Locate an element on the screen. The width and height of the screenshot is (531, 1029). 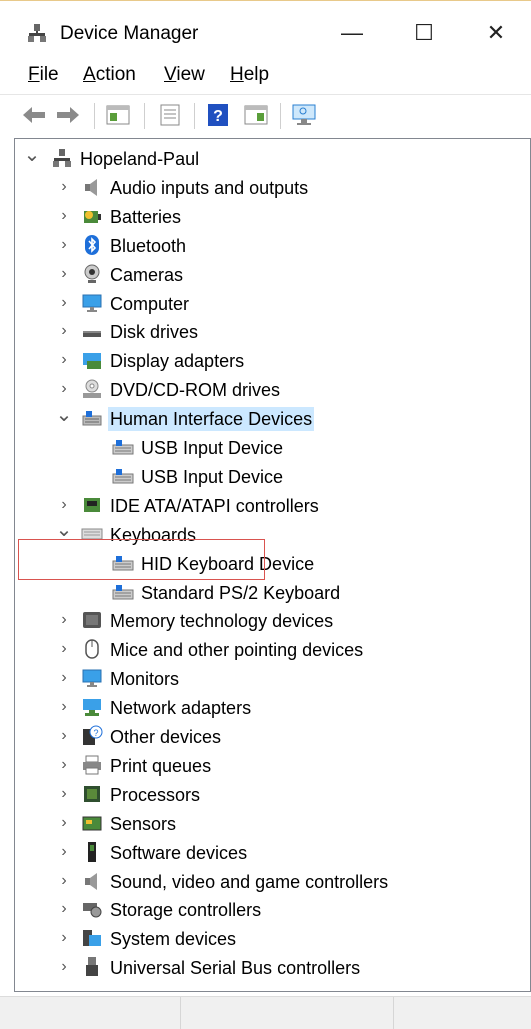
maximize-button: ☐ is located at coordinates (424, 33).